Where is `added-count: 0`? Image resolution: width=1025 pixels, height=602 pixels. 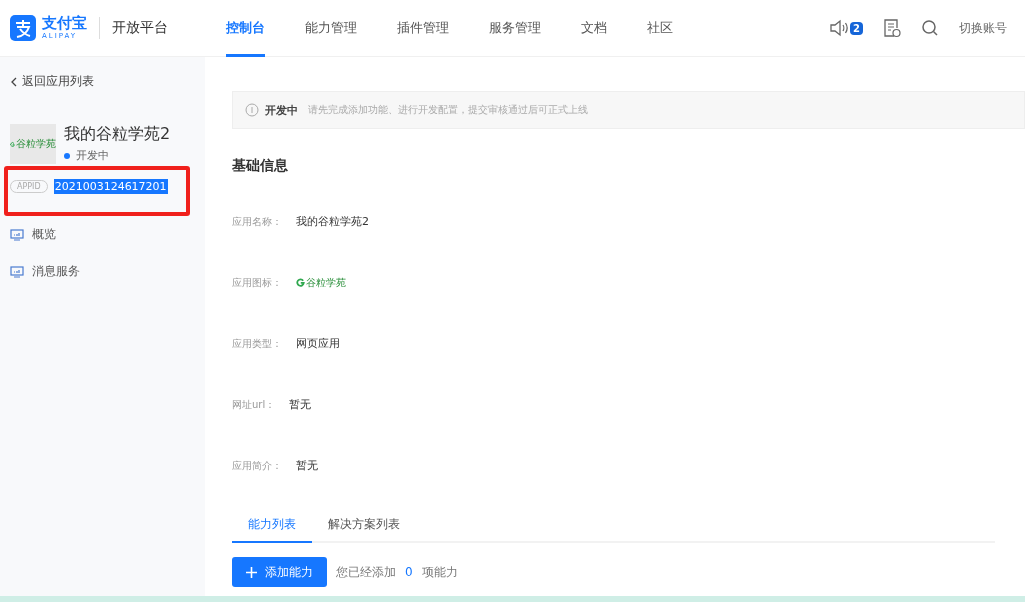 added-count: 0 is located at coordinates (409, 572).